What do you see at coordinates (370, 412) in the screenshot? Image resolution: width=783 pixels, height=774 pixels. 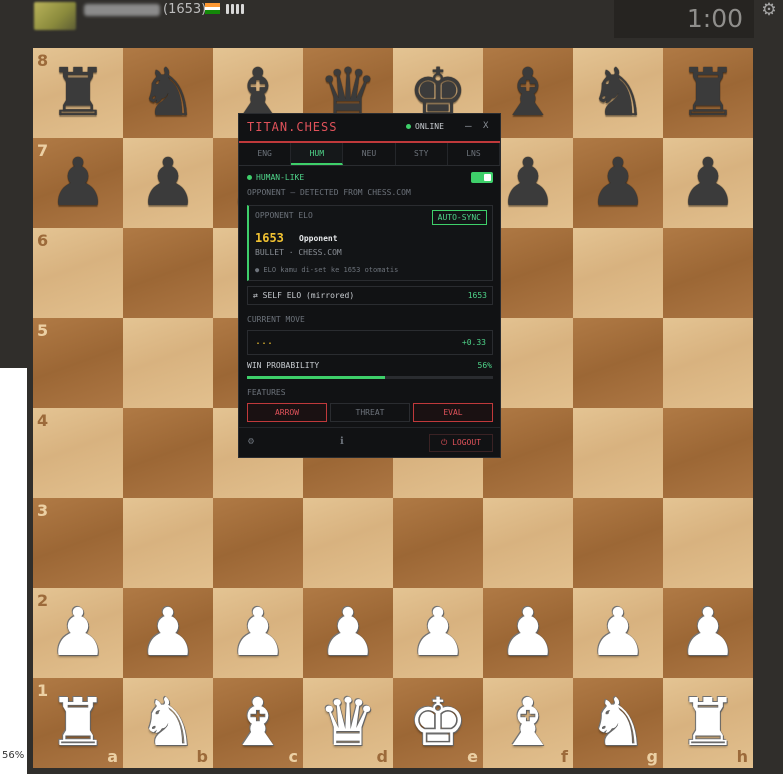 I see `feature-threat-button: THREAT` at bounding box center [370, 412].